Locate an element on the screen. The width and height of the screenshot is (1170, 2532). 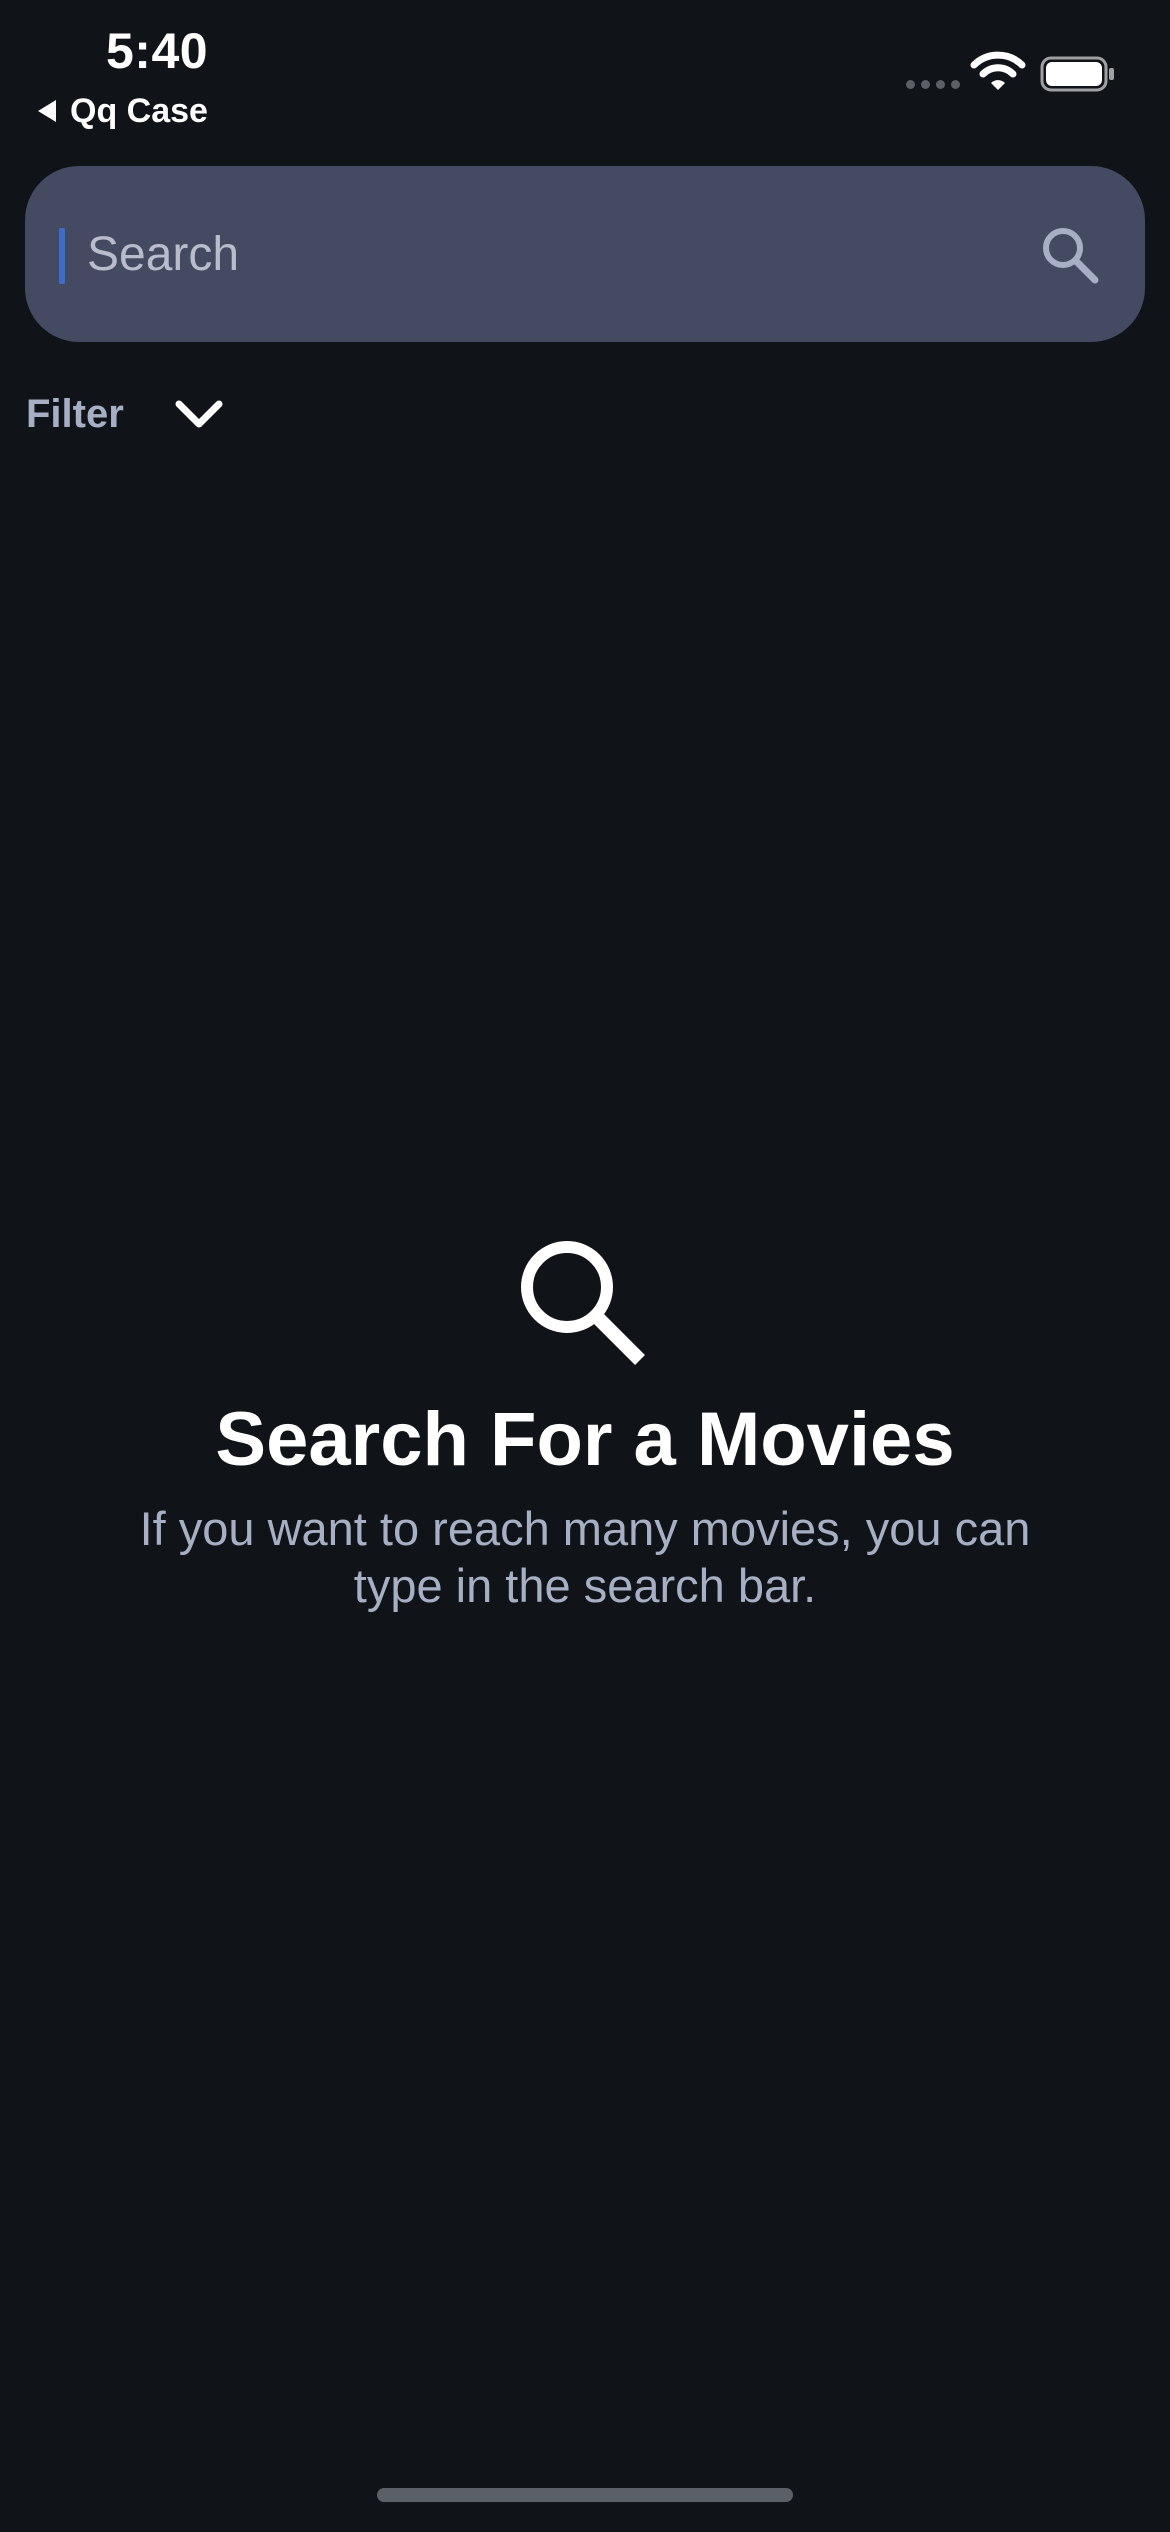
search-bar is located at coordinates (585, 254).